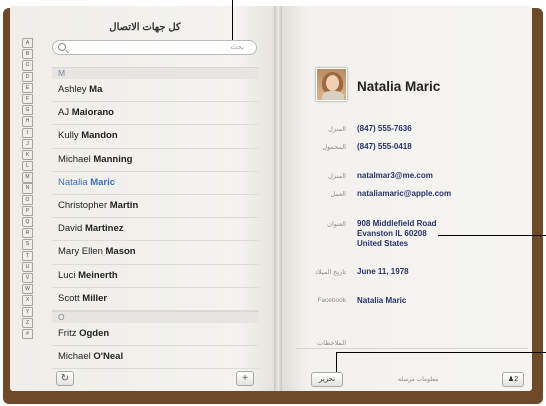 This screenshot has height=406, width=546. Describe the element at coordinates (337, 176) in the screenshot. I see `home-email-label: المنزل` at that location.